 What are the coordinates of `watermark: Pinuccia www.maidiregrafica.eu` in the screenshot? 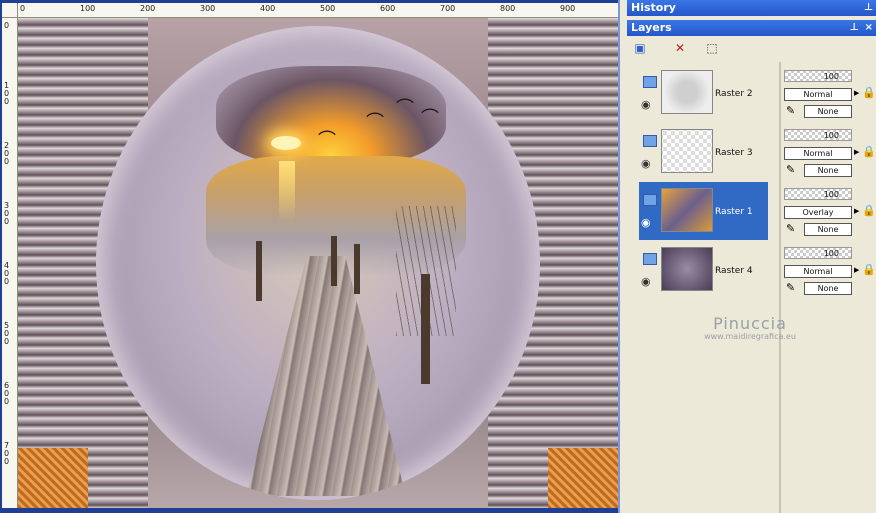 It's located at (750, 327).